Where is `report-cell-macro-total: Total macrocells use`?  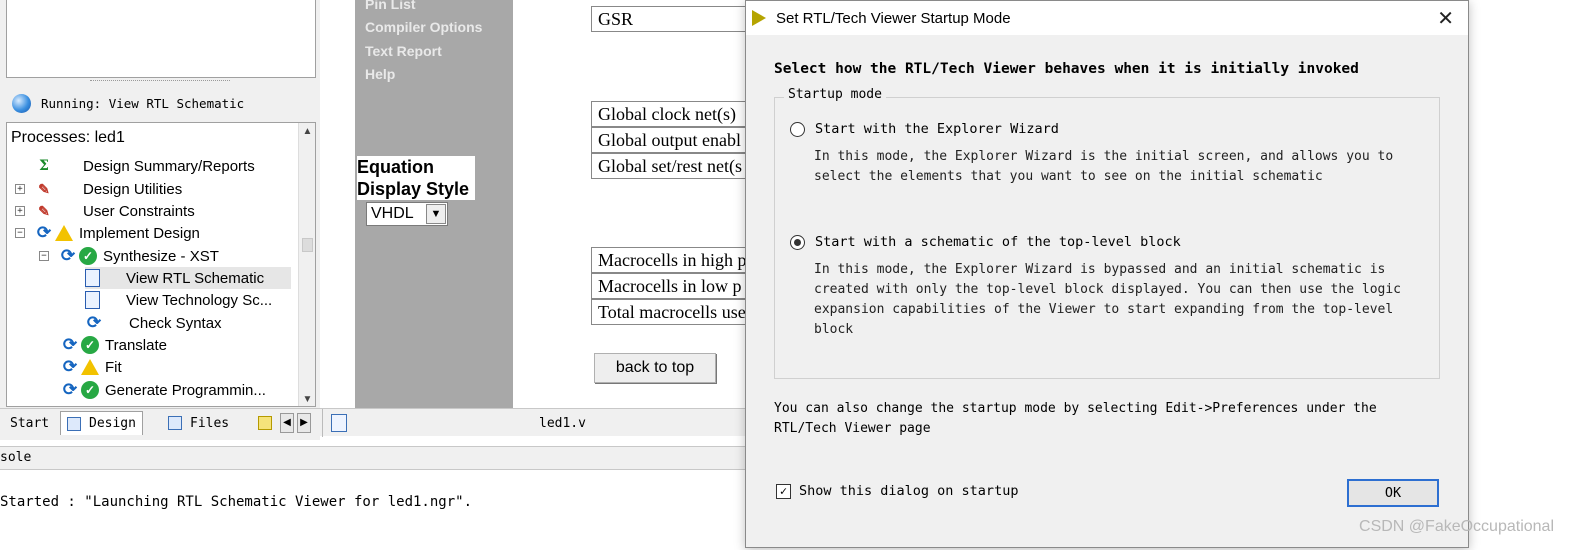 report-cell-macro-total: Total macrocells use is located at coordinates (671, 312).